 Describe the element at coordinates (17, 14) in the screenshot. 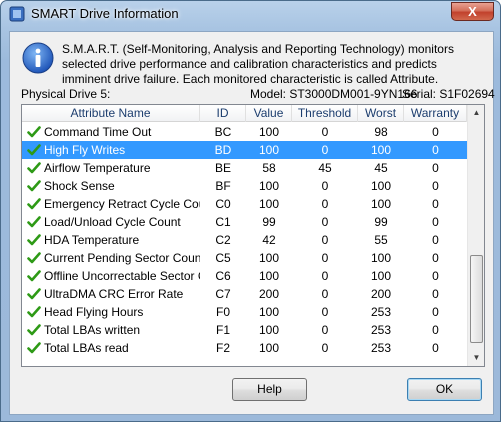

I see `app-icon` at that location.